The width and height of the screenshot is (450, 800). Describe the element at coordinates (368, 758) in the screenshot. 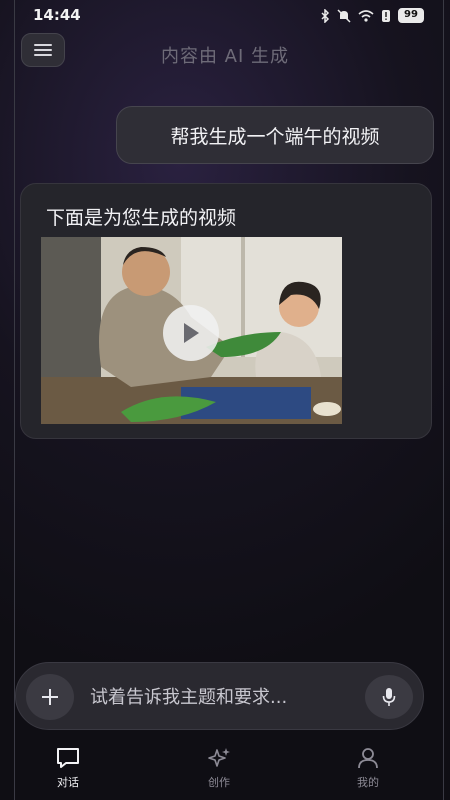

I see `person-icon` at that location.